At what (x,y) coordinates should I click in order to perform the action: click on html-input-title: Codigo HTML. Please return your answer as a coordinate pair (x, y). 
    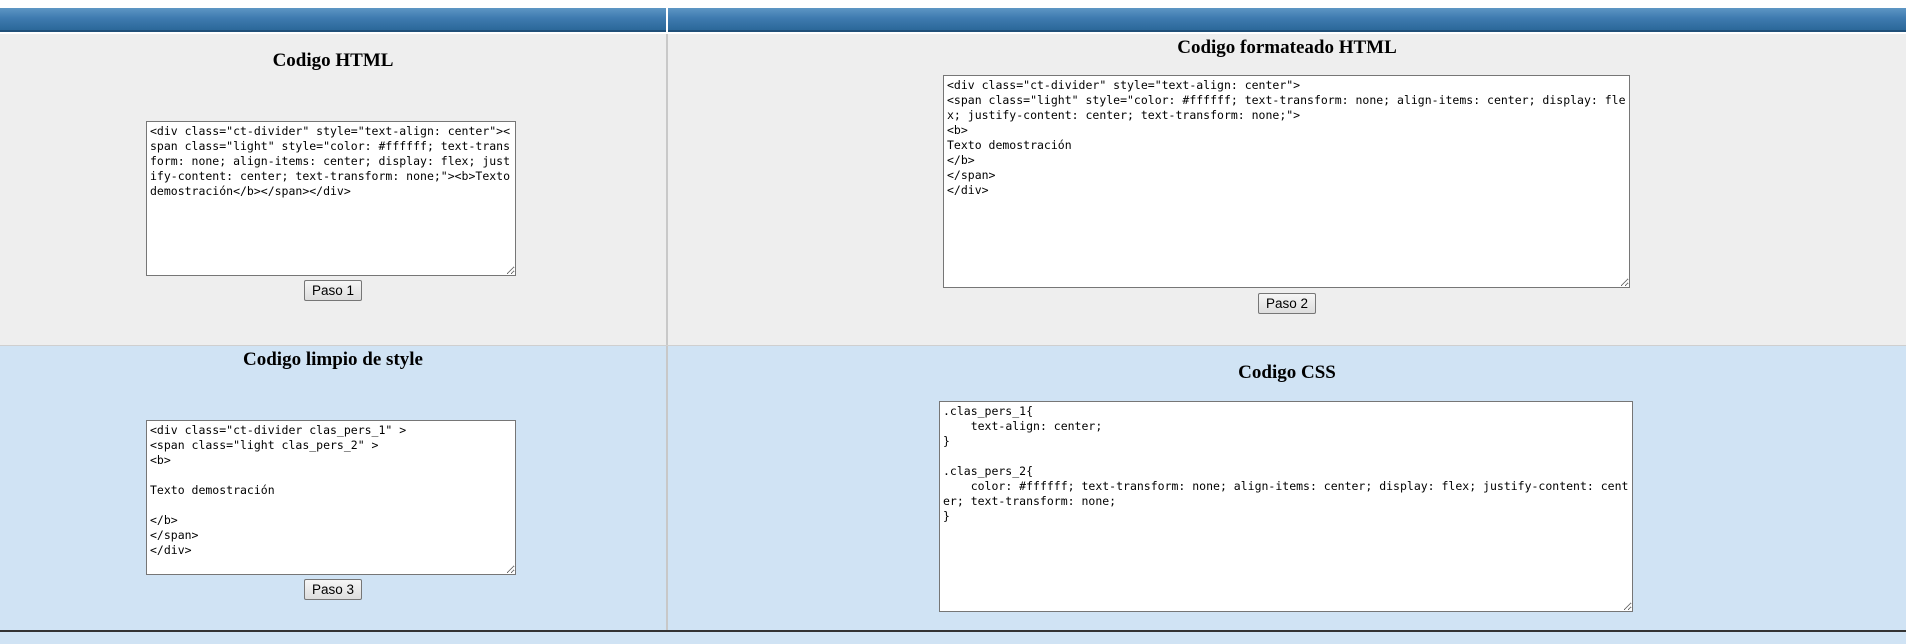
    Looking at the image, I should click on (333, 60).